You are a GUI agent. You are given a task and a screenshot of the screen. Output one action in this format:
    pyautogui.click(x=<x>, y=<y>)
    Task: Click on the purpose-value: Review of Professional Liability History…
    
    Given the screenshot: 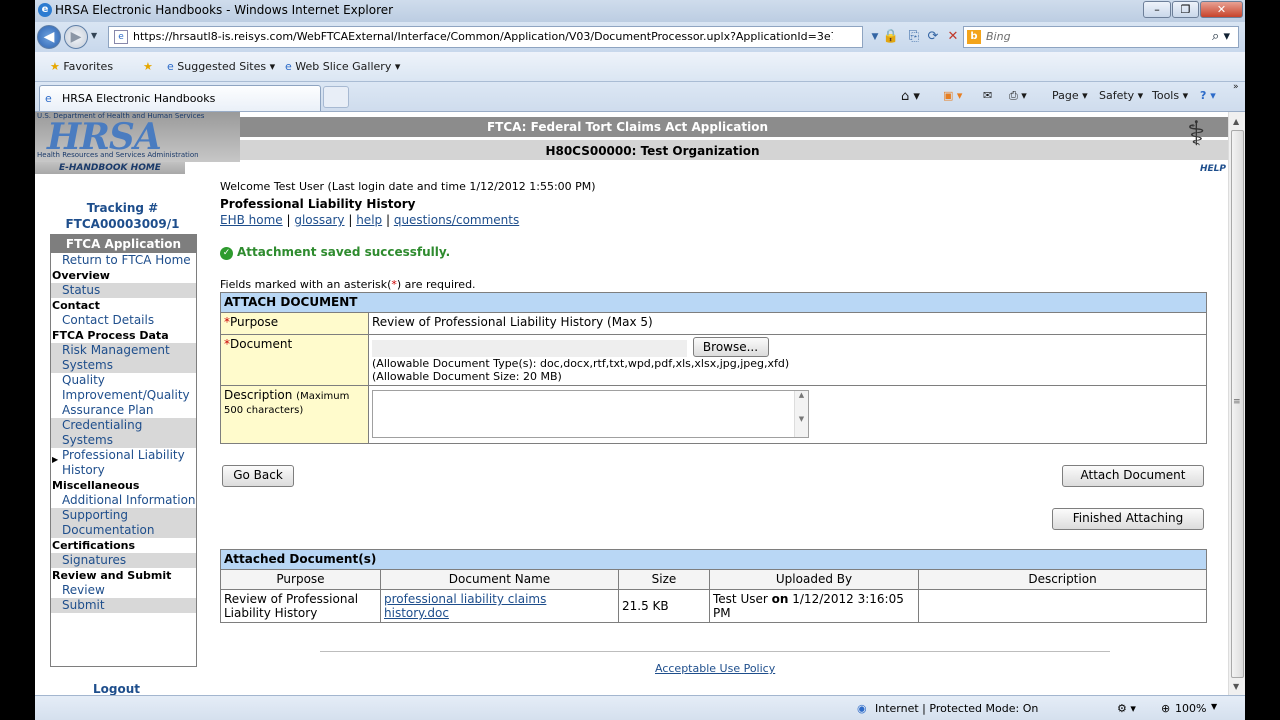 What is the action you would take?
    pyautogui.click(x=787, y=323)
    